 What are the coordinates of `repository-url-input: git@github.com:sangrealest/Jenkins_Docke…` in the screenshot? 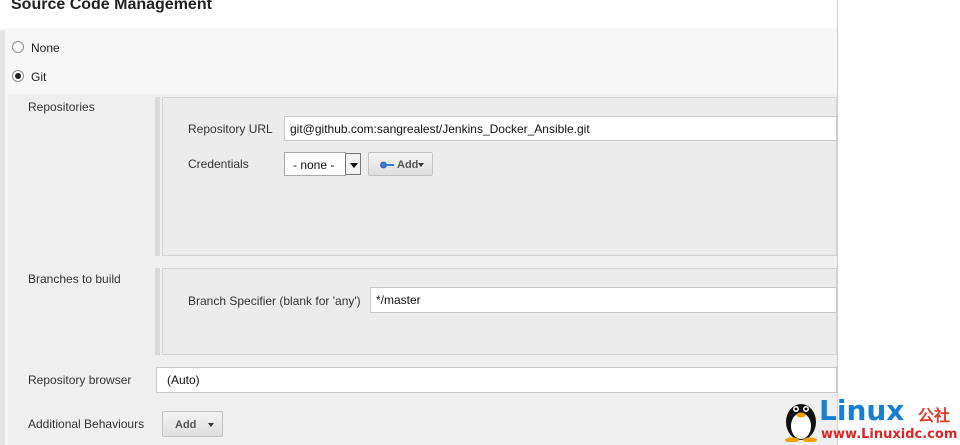 It's located at (560, 128).